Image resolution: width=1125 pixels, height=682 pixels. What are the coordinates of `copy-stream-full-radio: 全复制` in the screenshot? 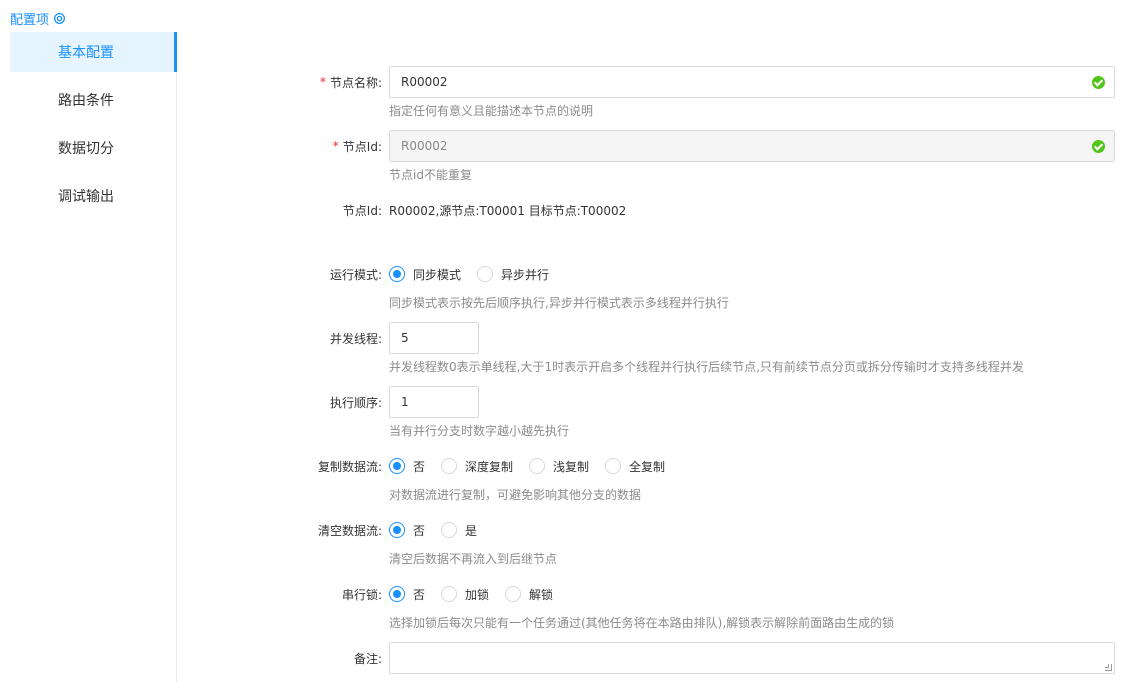 It's located at (635, 466).